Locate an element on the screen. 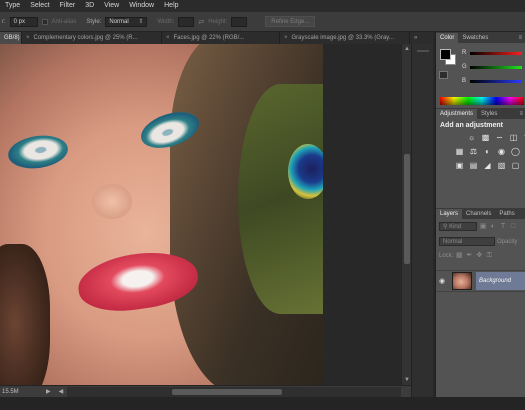 The image size is (525, 410). width-label: Width: is located at coordinates (166, 21).